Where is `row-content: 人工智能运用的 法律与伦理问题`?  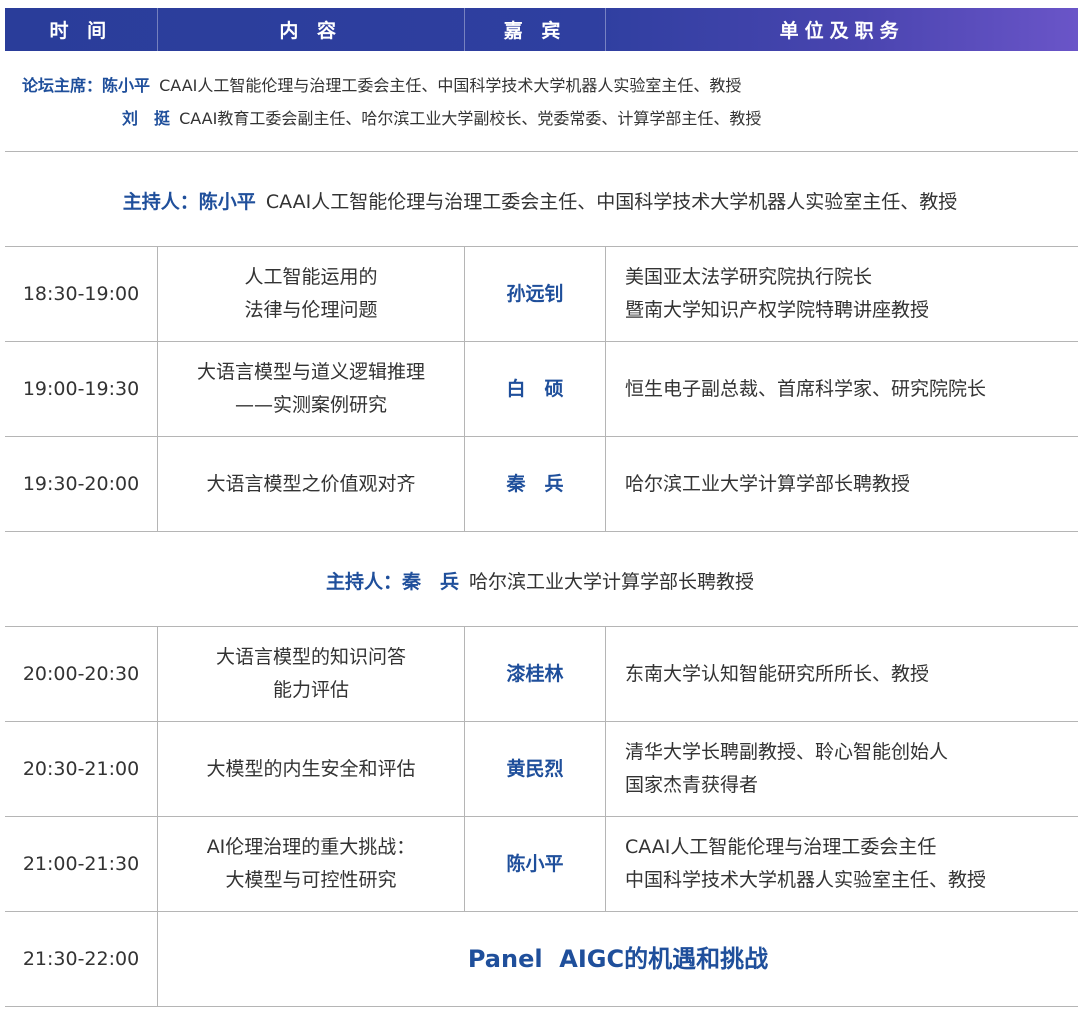 row-content: 人工智能运用的 法律与伦理问题 is located at coordinates (311, 294).